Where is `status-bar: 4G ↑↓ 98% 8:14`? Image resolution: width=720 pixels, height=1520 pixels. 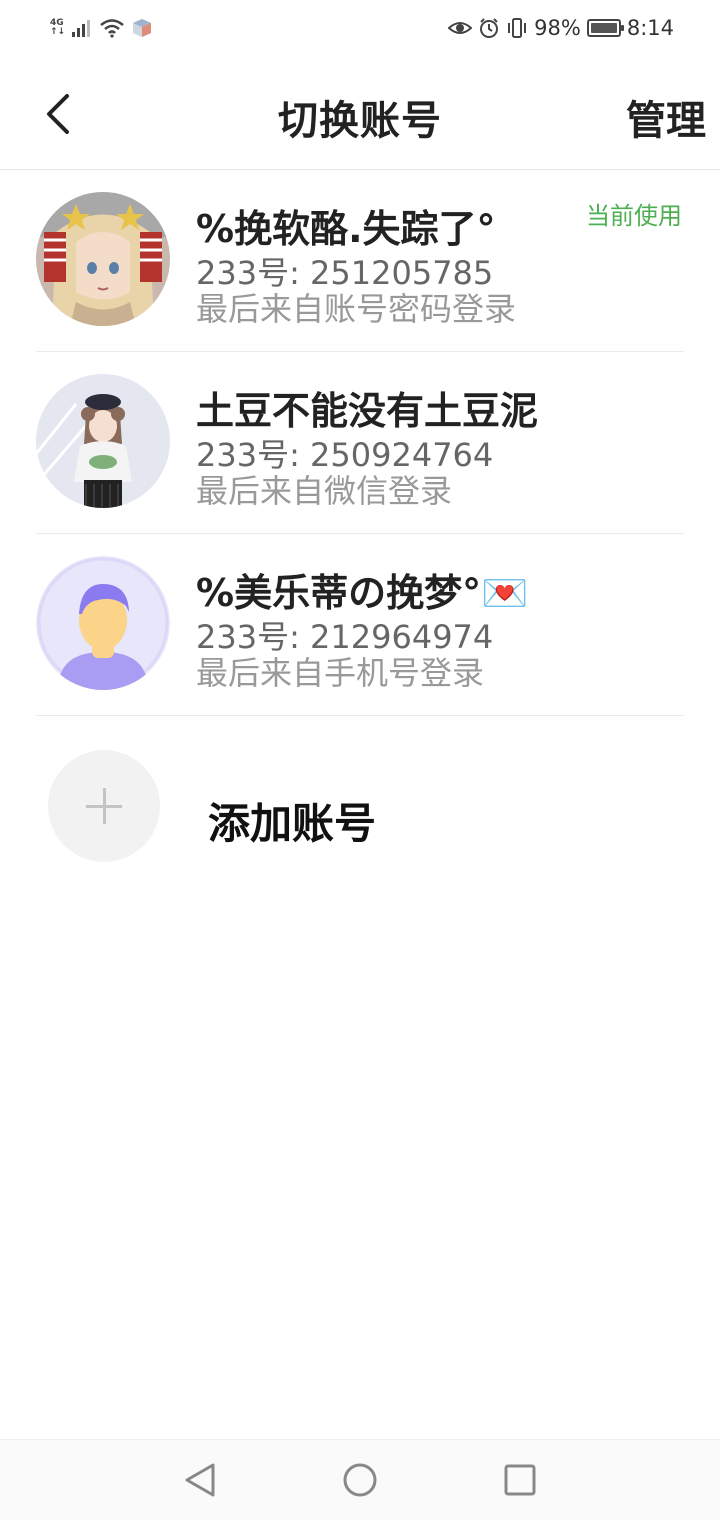
status-bar: 4G ↑↓ 98% 8:14 is located at coordinates (360, 29).